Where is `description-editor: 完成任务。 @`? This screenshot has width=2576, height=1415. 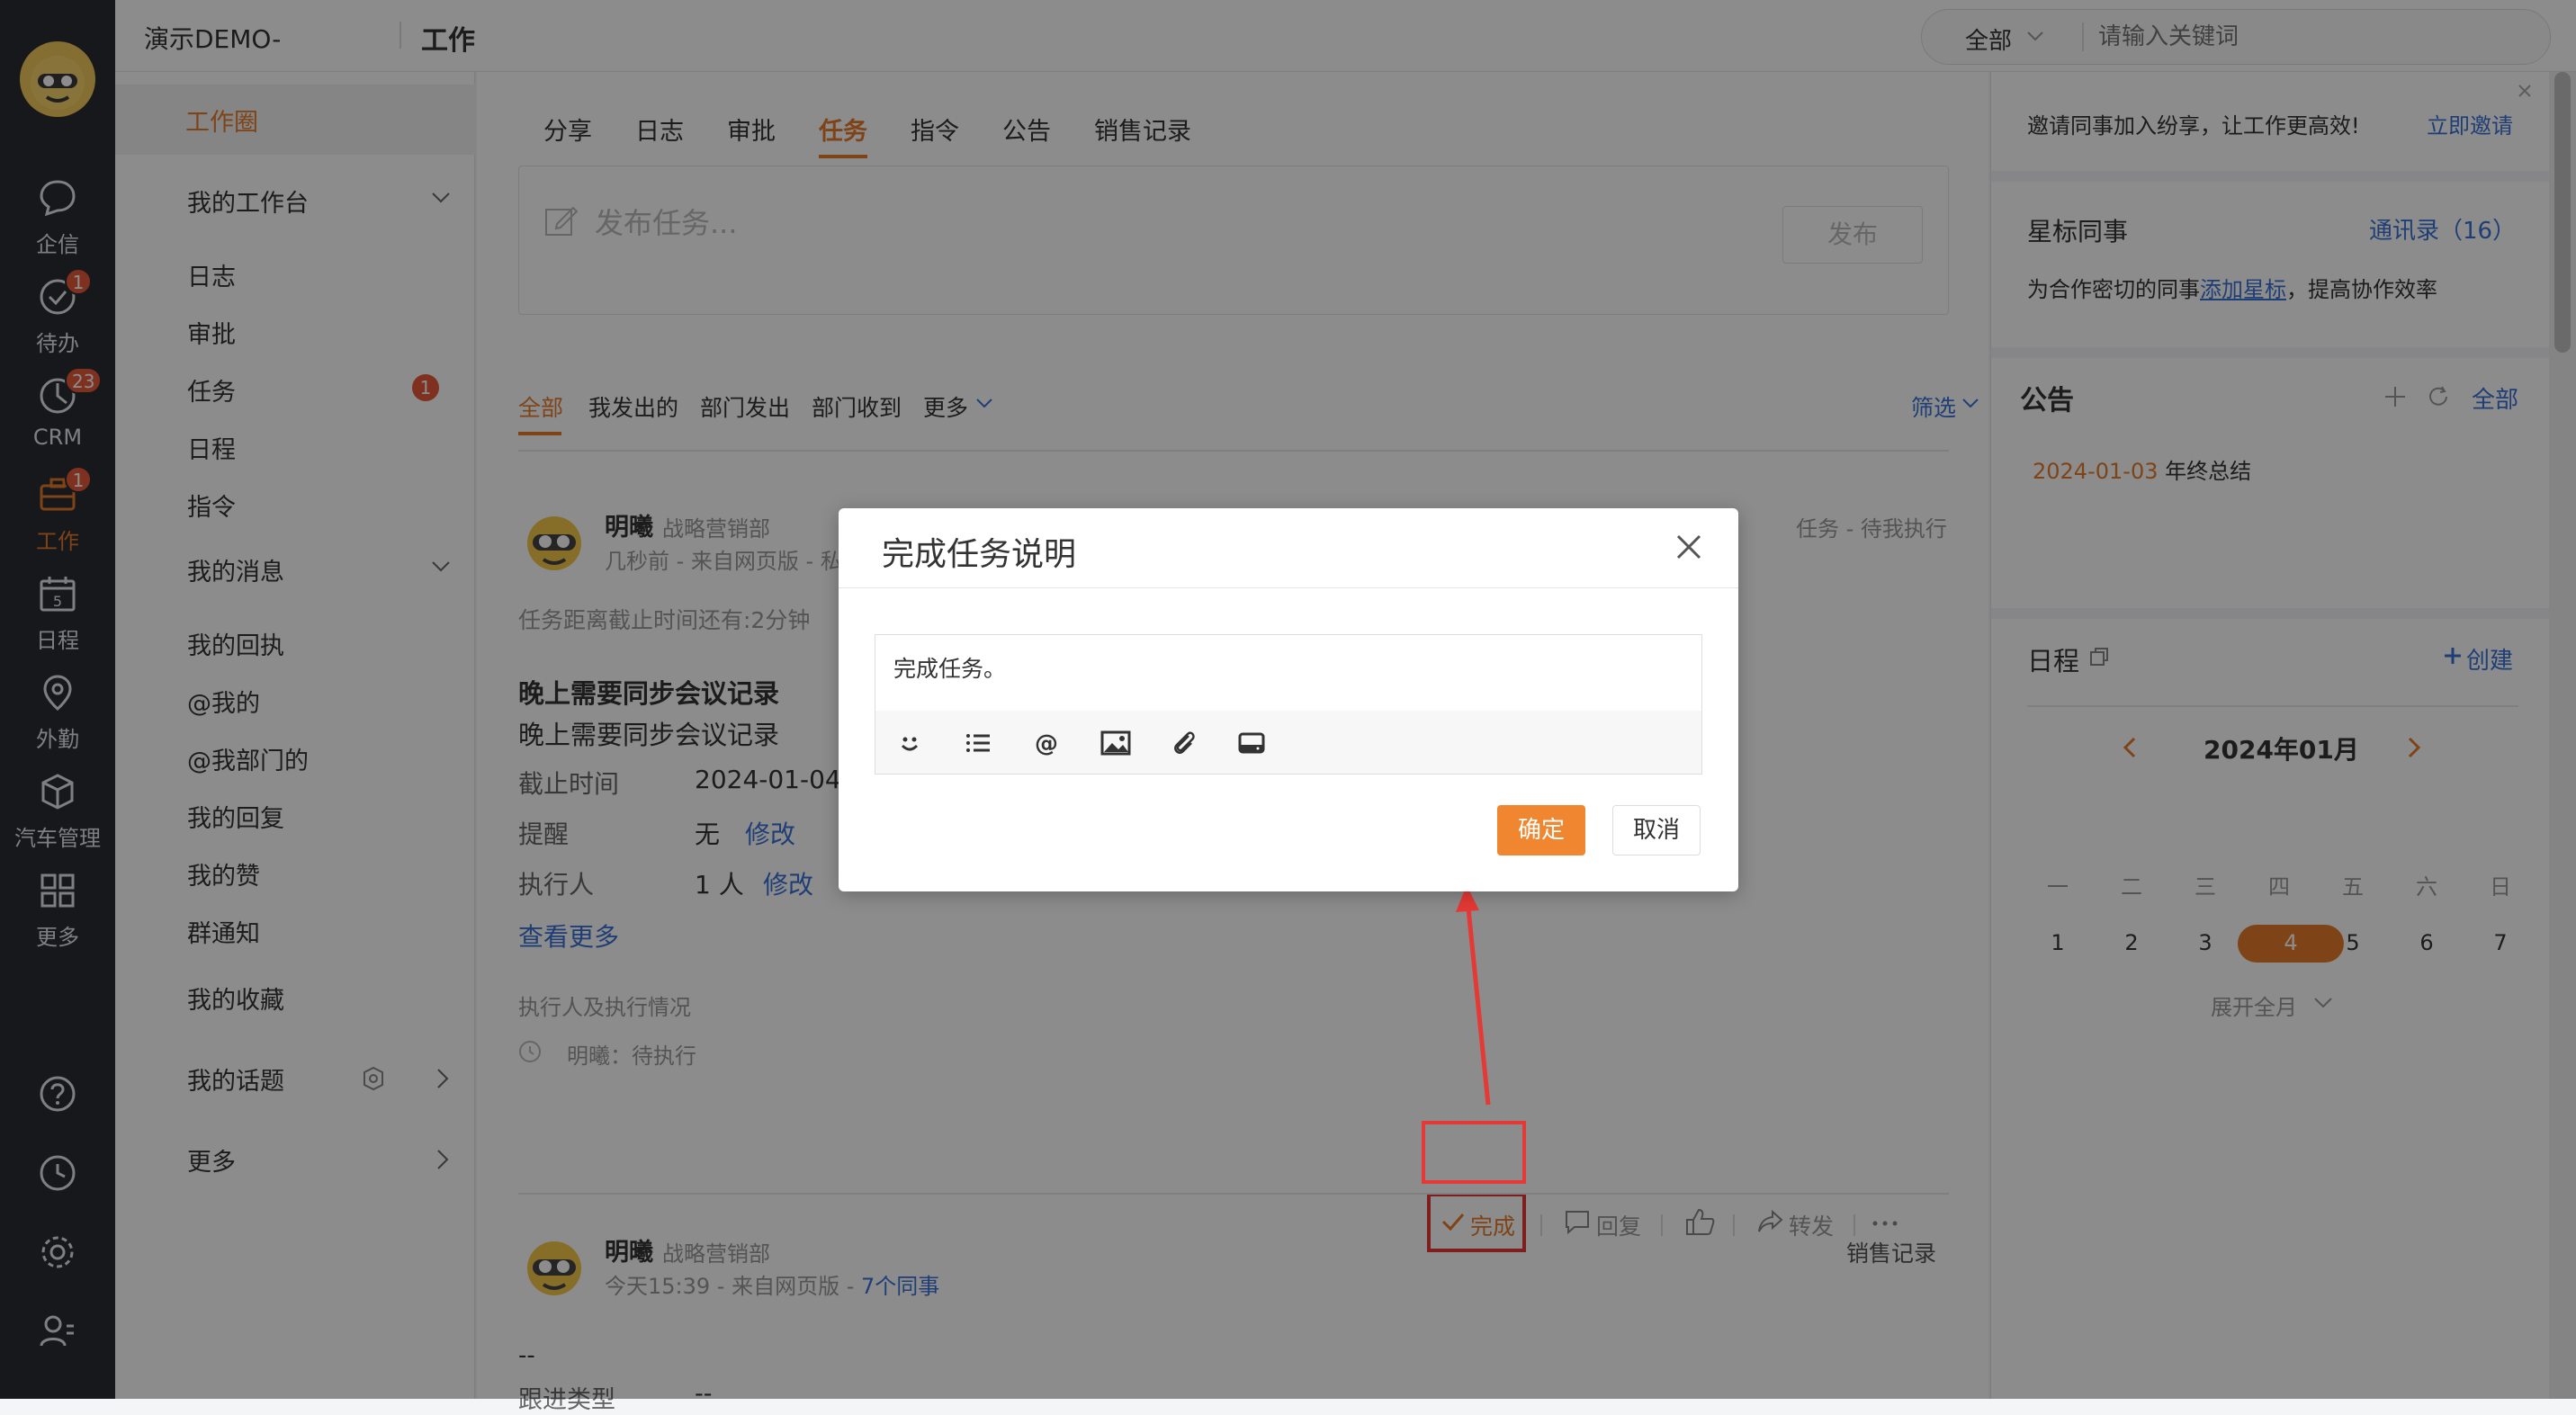
description-editor: 完成任务。 @ is located at coordinates (1289, 704).